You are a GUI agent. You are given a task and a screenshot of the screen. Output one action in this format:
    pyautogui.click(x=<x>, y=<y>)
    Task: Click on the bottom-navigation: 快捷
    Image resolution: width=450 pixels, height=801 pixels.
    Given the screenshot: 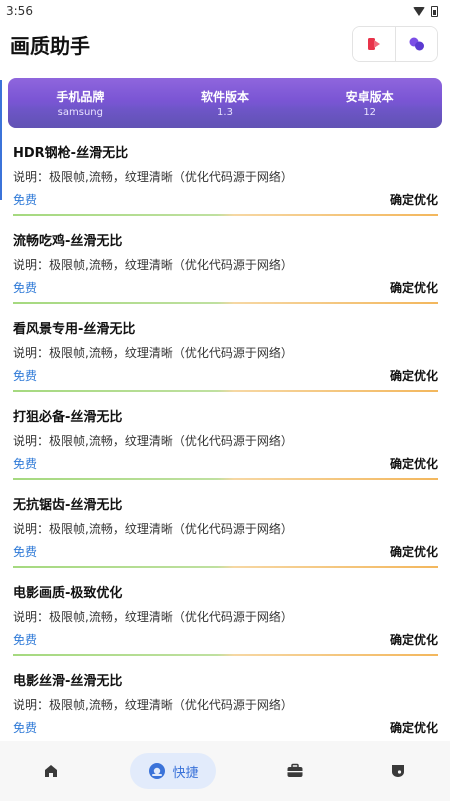 What is the action you would take?
    pyautogui.click(x=225, y=771)
    